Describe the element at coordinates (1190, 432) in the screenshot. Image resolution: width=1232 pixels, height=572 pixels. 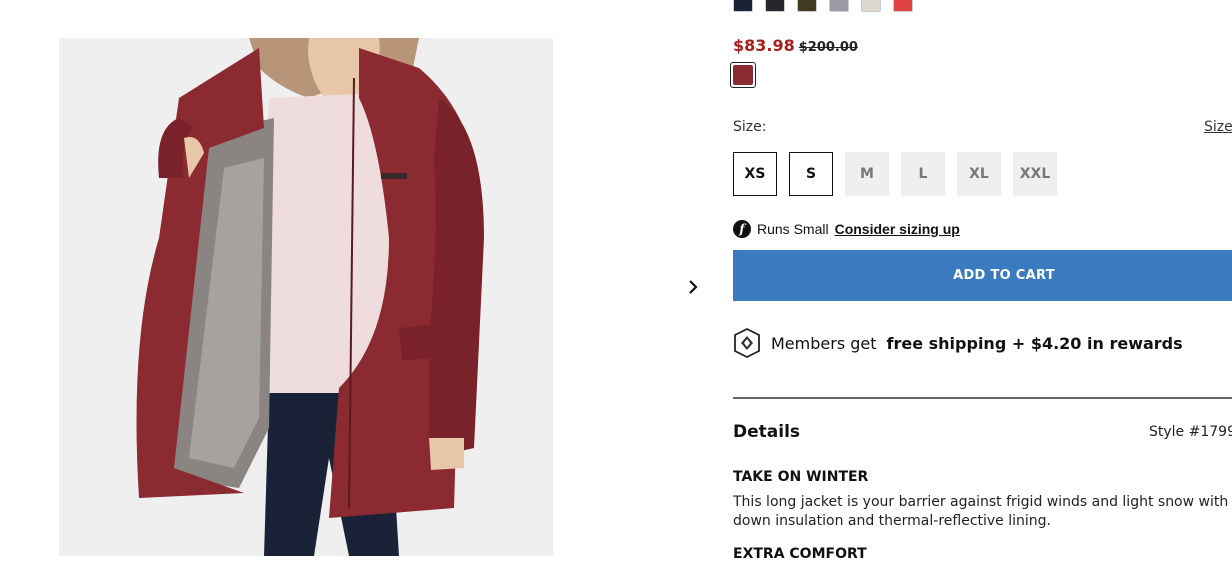
I see `style-number: Style #17997` at that location.